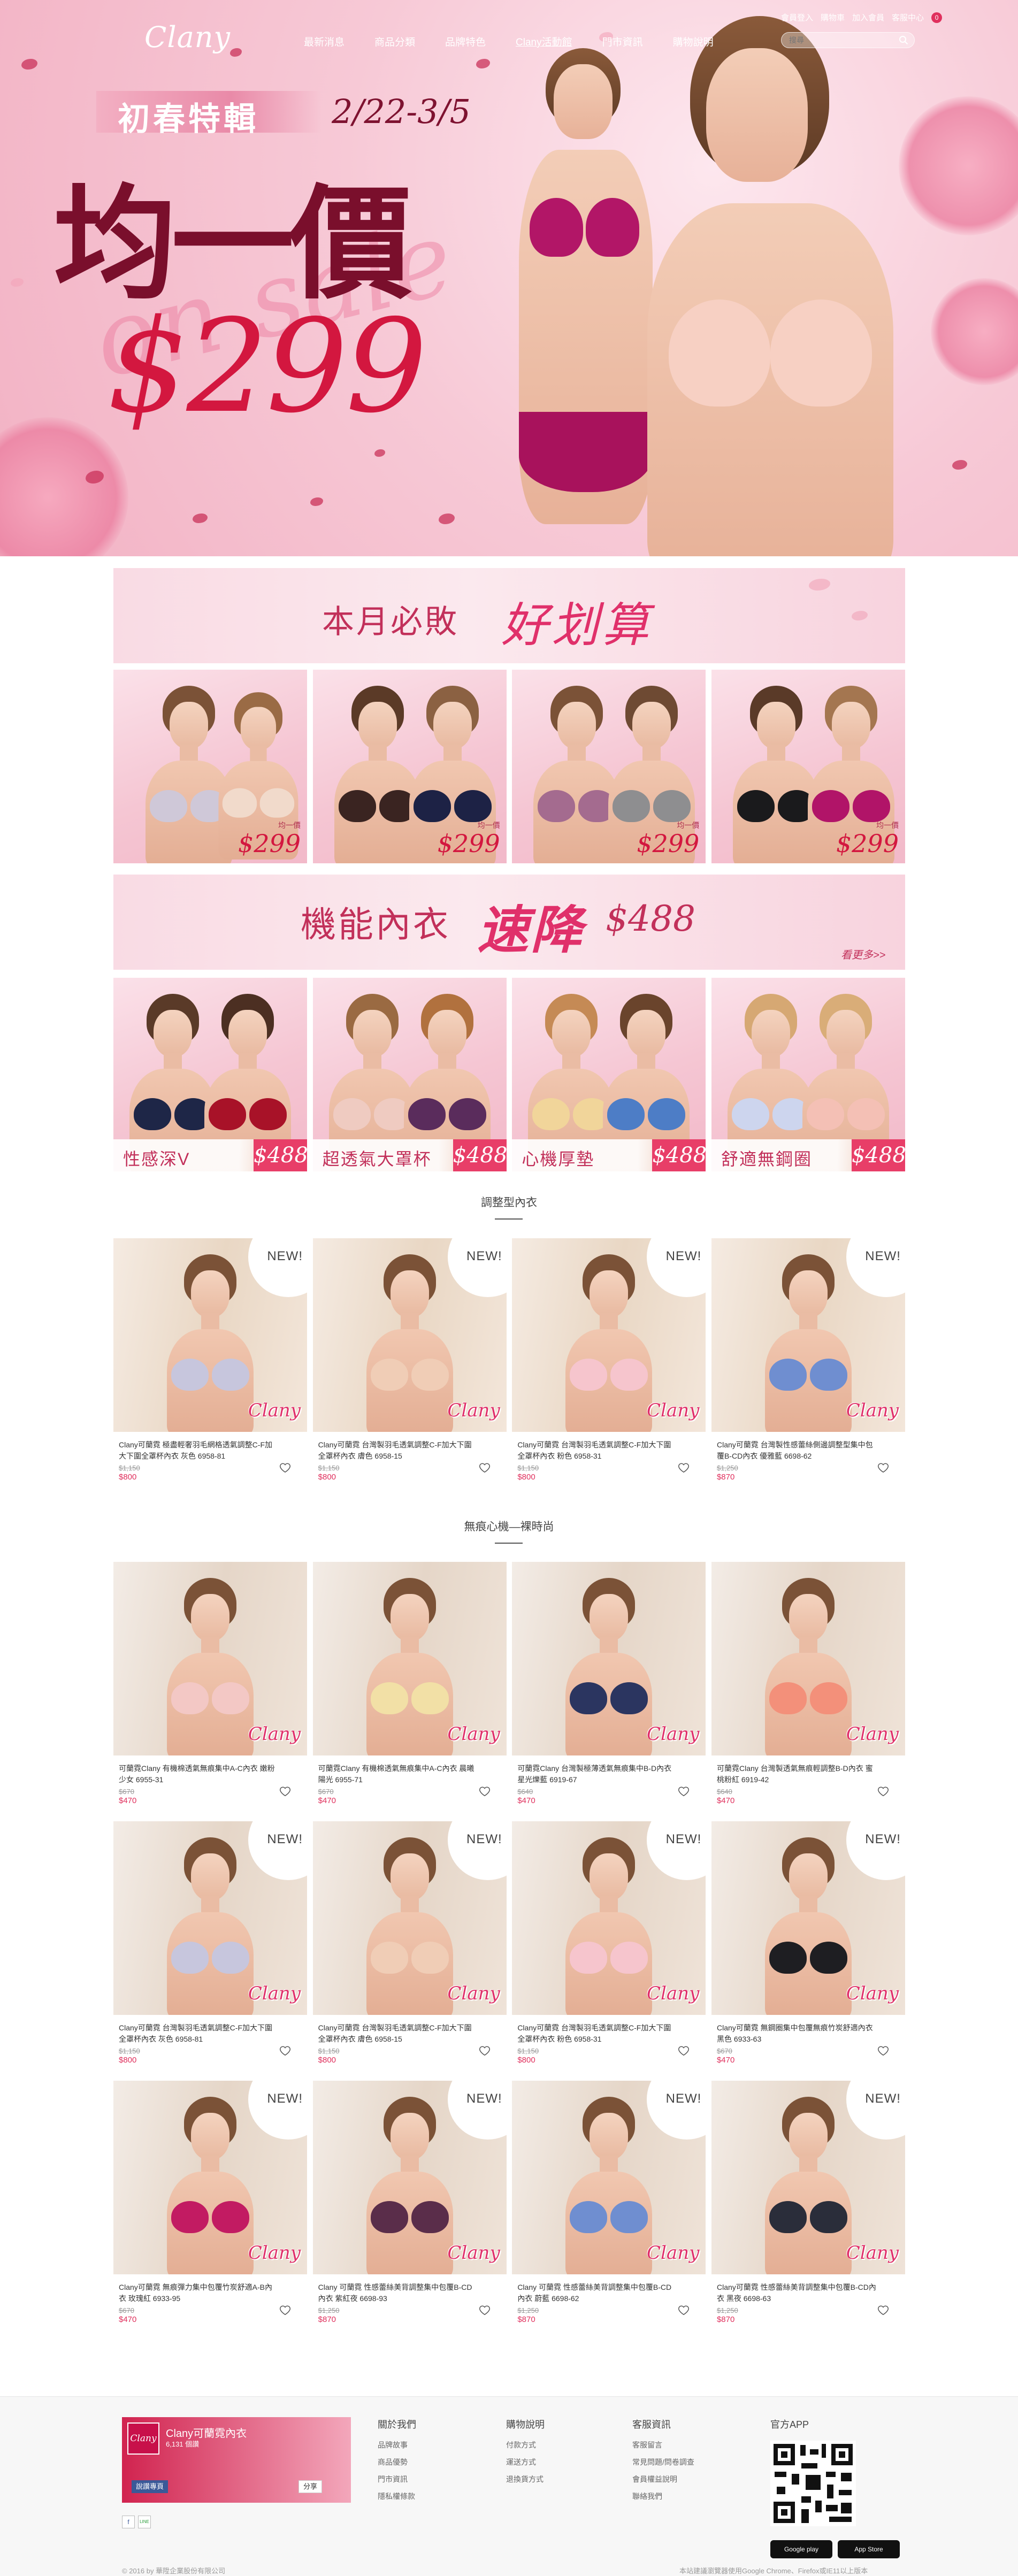 This screenshot has height=2576, width=1018. What do you see at coordinates (397, 2445) in the screenshot?
I see `footer-link: 品牌故事` at bounding box center [397, 2445].